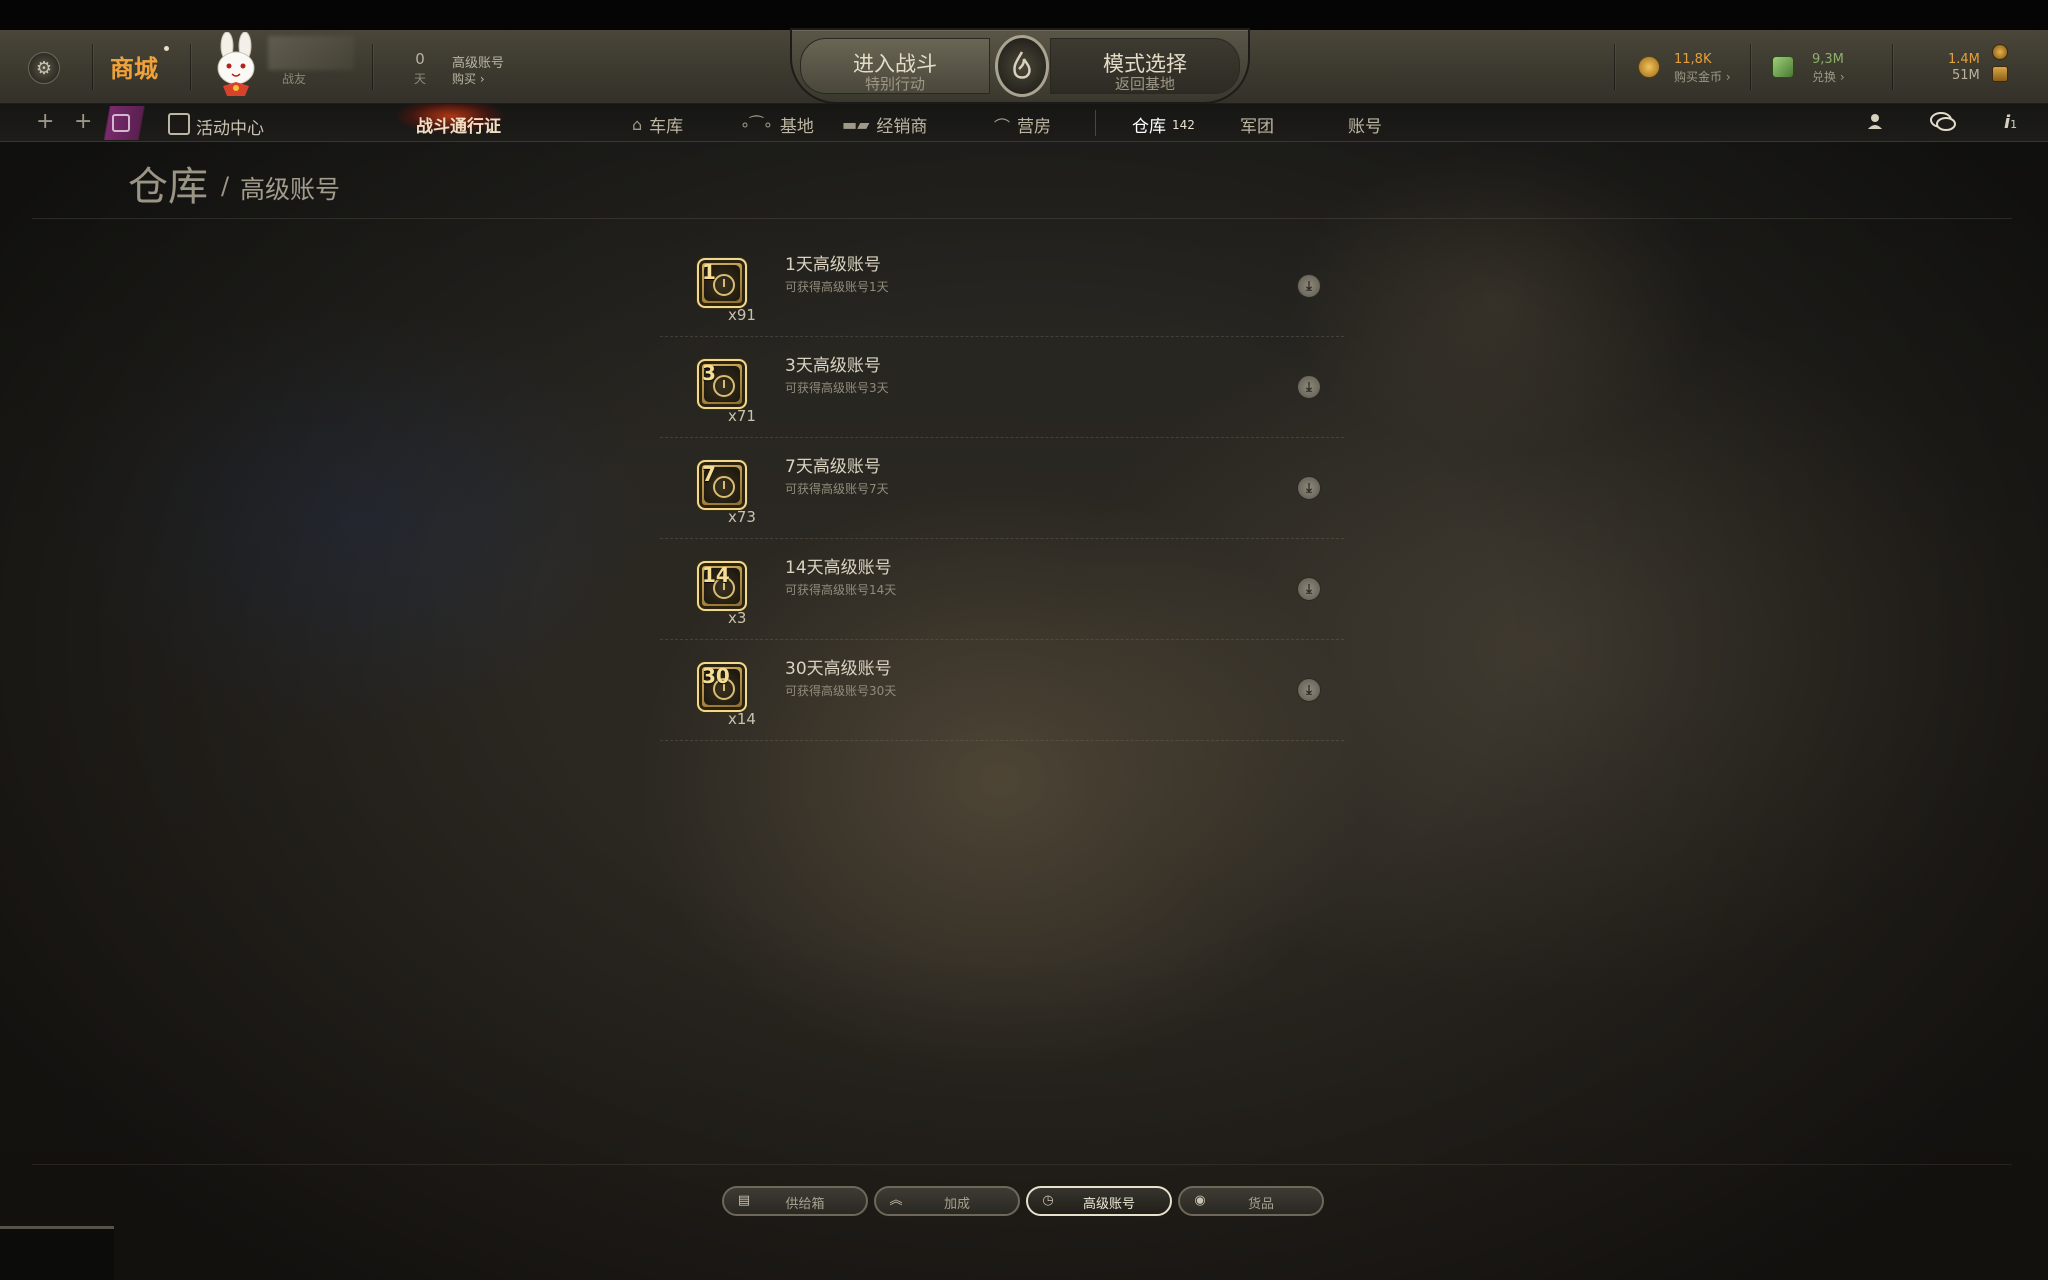 The height and width of the screenshot is (1280, 2048). What do you see at coordinates (1964, 59) in the screenshot?
I see `free-xp-amount: 1.4M` at bounding box center [1964, 59].